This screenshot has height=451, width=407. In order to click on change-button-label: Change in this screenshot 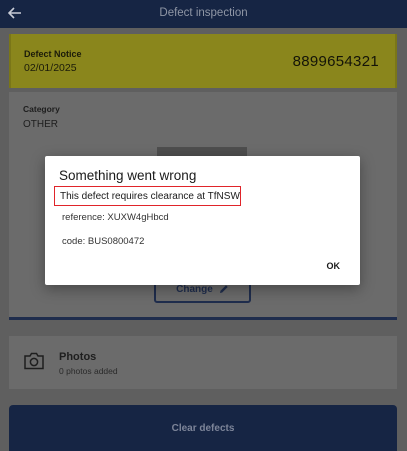, I will do `click(194, 289)`.